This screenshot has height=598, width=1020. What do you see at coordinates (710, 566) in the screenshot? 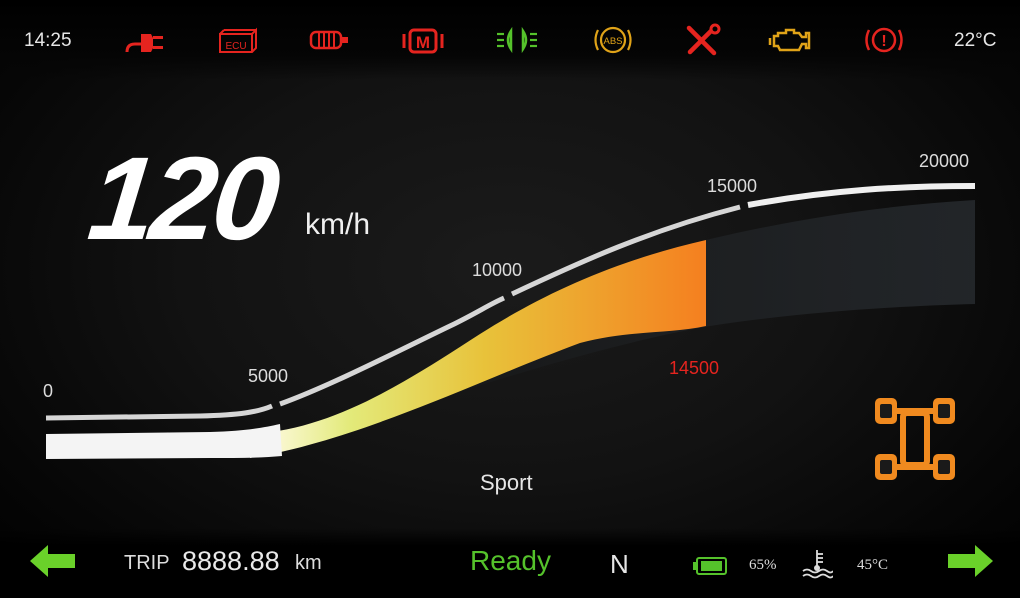
I see `battery-icon` at bounding box center [710, 566].